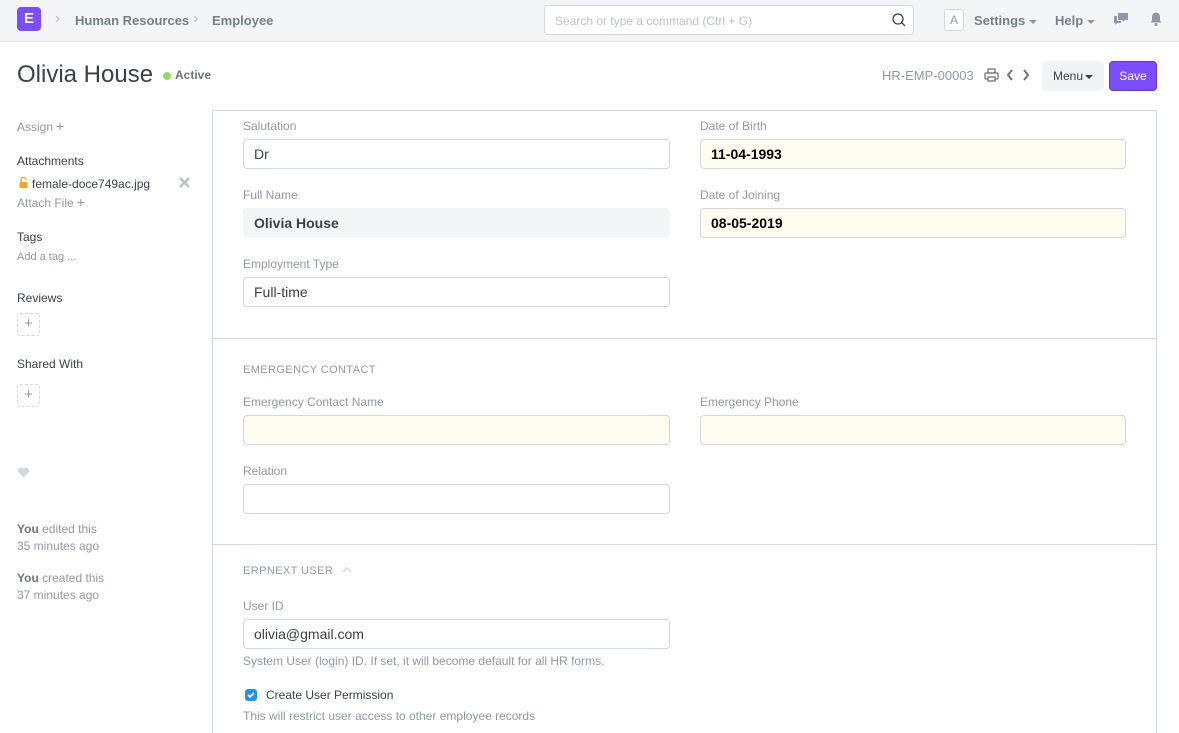 Image resolution: width=1179 pixels, height=733 pixels. I want to click on add-review-button: +, so click(28, 324).